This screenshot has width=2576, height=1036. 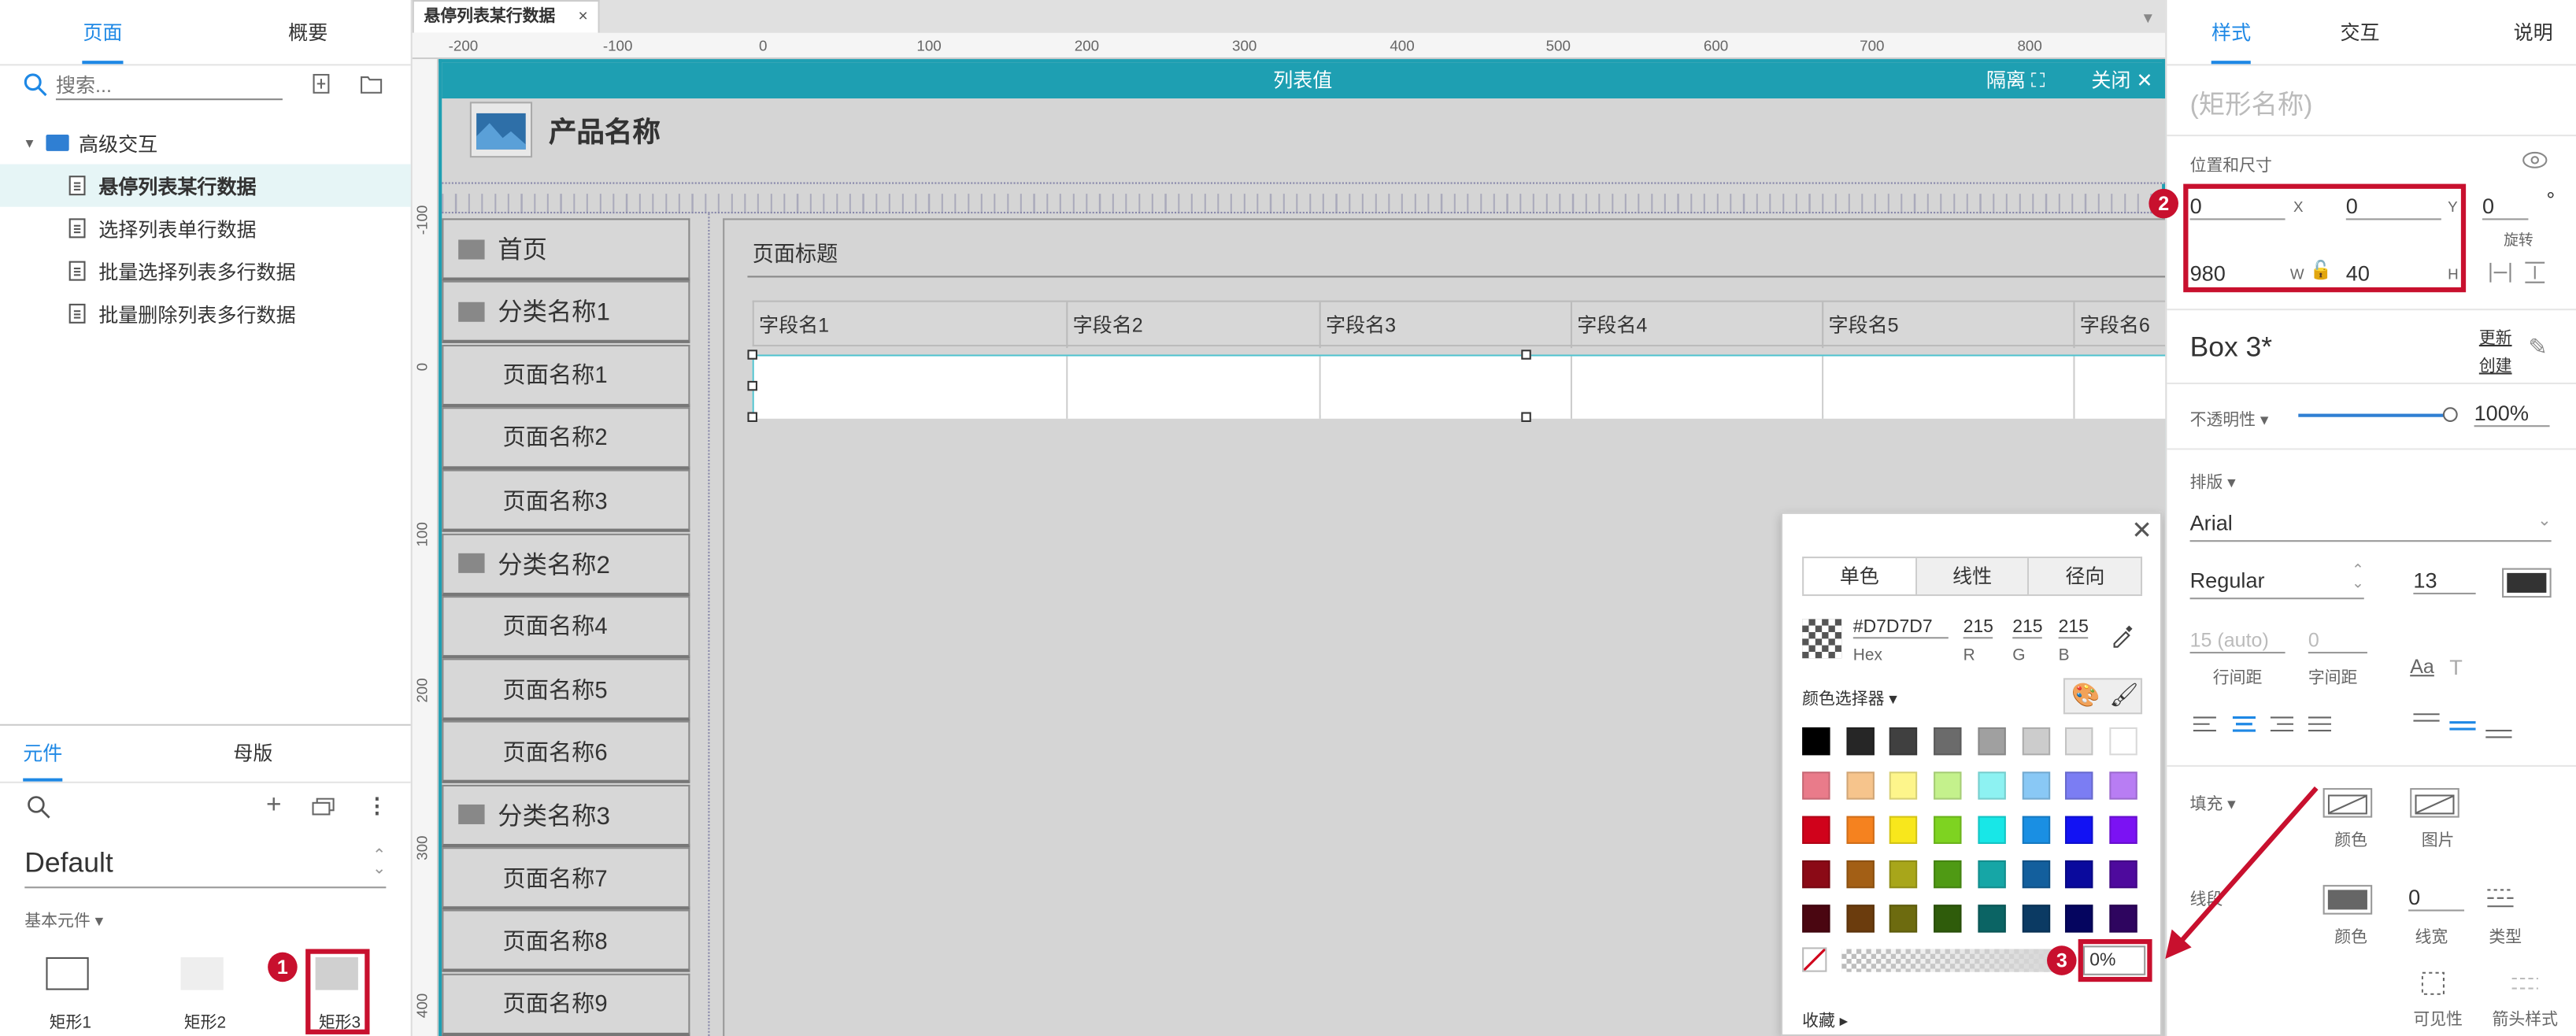 What do you see at coordinates (67, 973) in the screenshot?
I see `widget-rect1-thumb` at bounding box center [67, 973].